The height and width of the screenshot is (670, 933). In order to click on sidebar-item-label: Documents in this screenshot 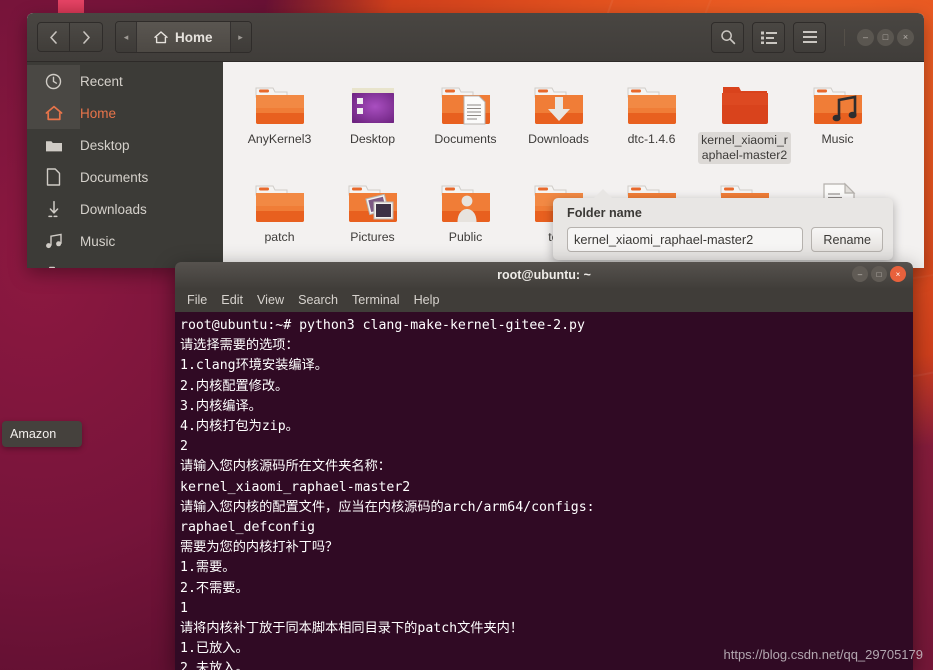, I will do `click(114, 177)`.